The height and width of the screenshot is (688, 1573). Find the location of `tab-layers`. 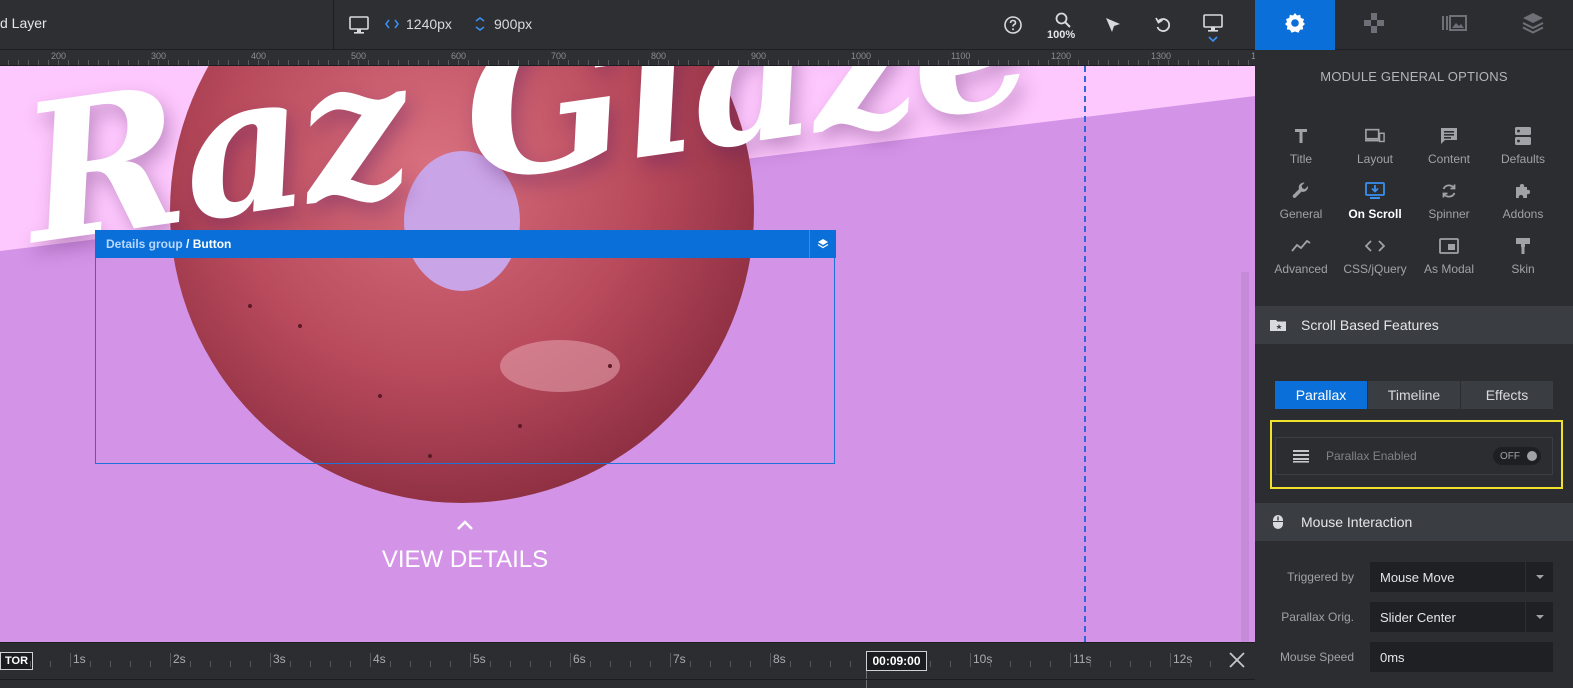

tab-layers is located at coordinates (1533, 25).